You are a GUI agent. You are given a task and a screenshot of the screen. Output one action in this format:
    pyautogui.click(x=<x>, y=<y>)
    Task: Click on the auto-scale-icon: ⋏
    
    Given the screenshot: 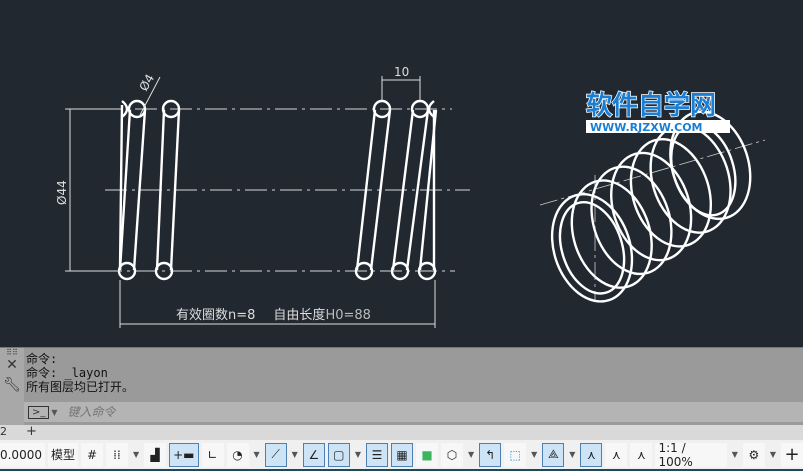 What is the action you would take?
    pyautogui.click(x=616, y=454)
    